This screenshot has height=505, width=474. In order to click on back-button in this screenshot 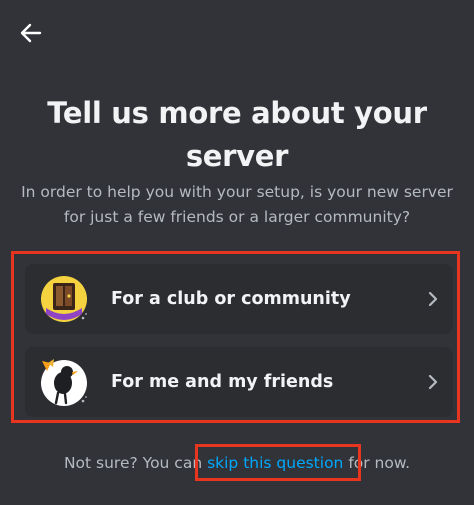, I will do `click(31, 33)`.